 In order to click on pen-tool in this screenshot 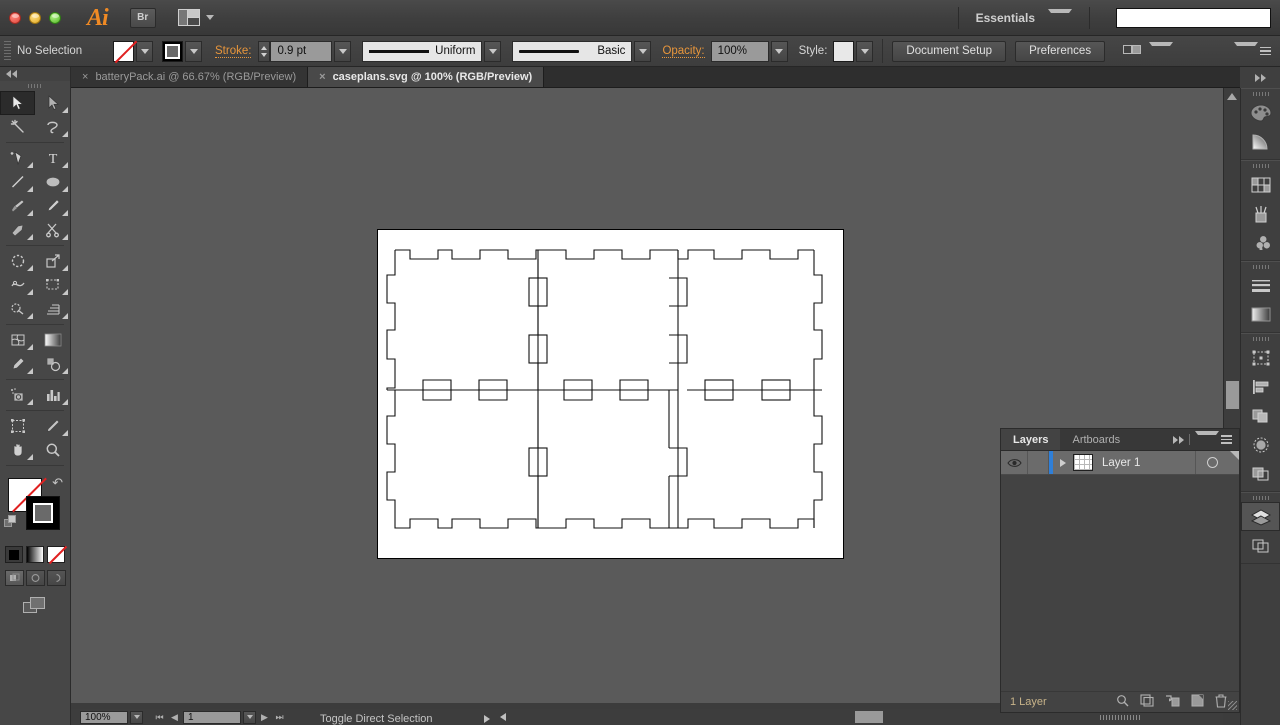, I will do `click(17, 158)`.